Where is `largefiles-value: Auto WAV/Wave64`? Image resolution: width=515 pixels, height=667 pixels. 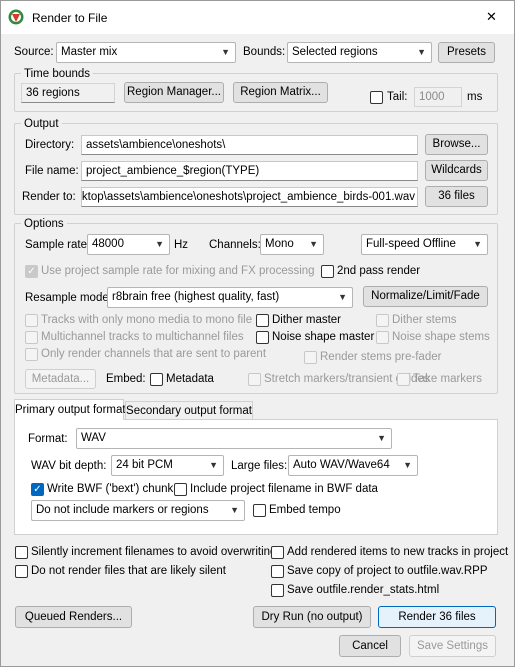 largefiles-value: Auto WAV/Wave64 is located at coordinates (341, 465).